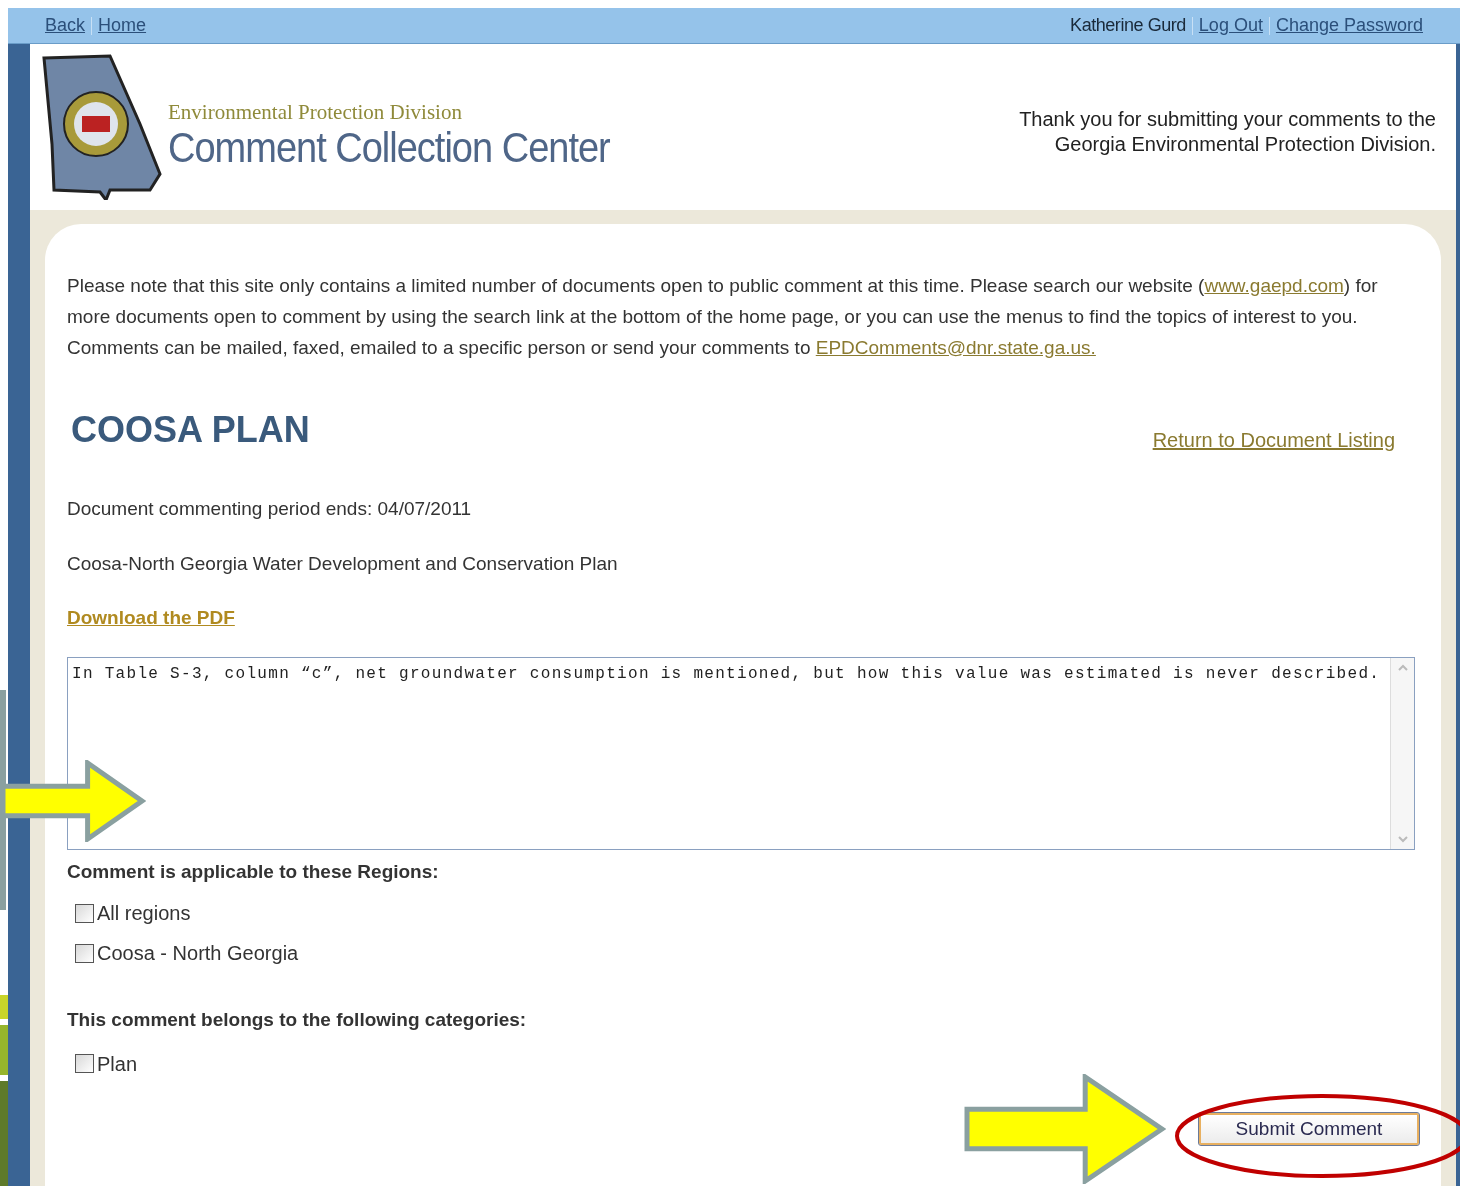  Describe the element at coordinates (1128, 25) in the screenshot. I see `user-name: Katherine Gurd` at that location.